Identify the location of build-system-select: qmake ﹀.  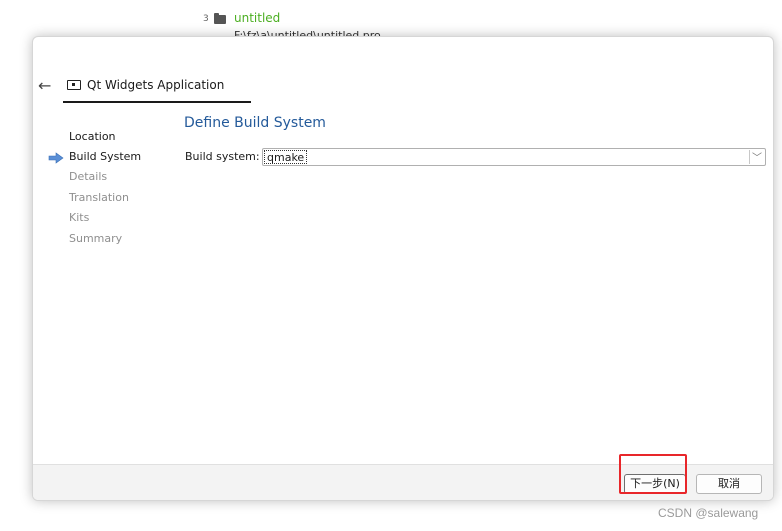
(514, 157).